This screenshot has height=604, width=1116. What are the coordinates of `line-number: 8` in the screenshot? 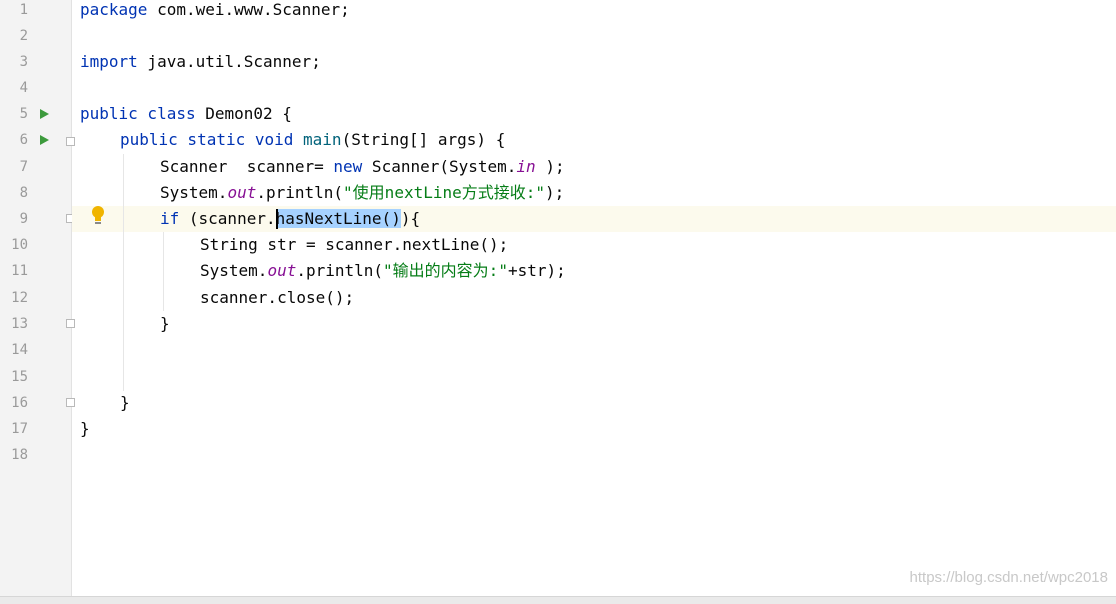 It's located at (23, 193).